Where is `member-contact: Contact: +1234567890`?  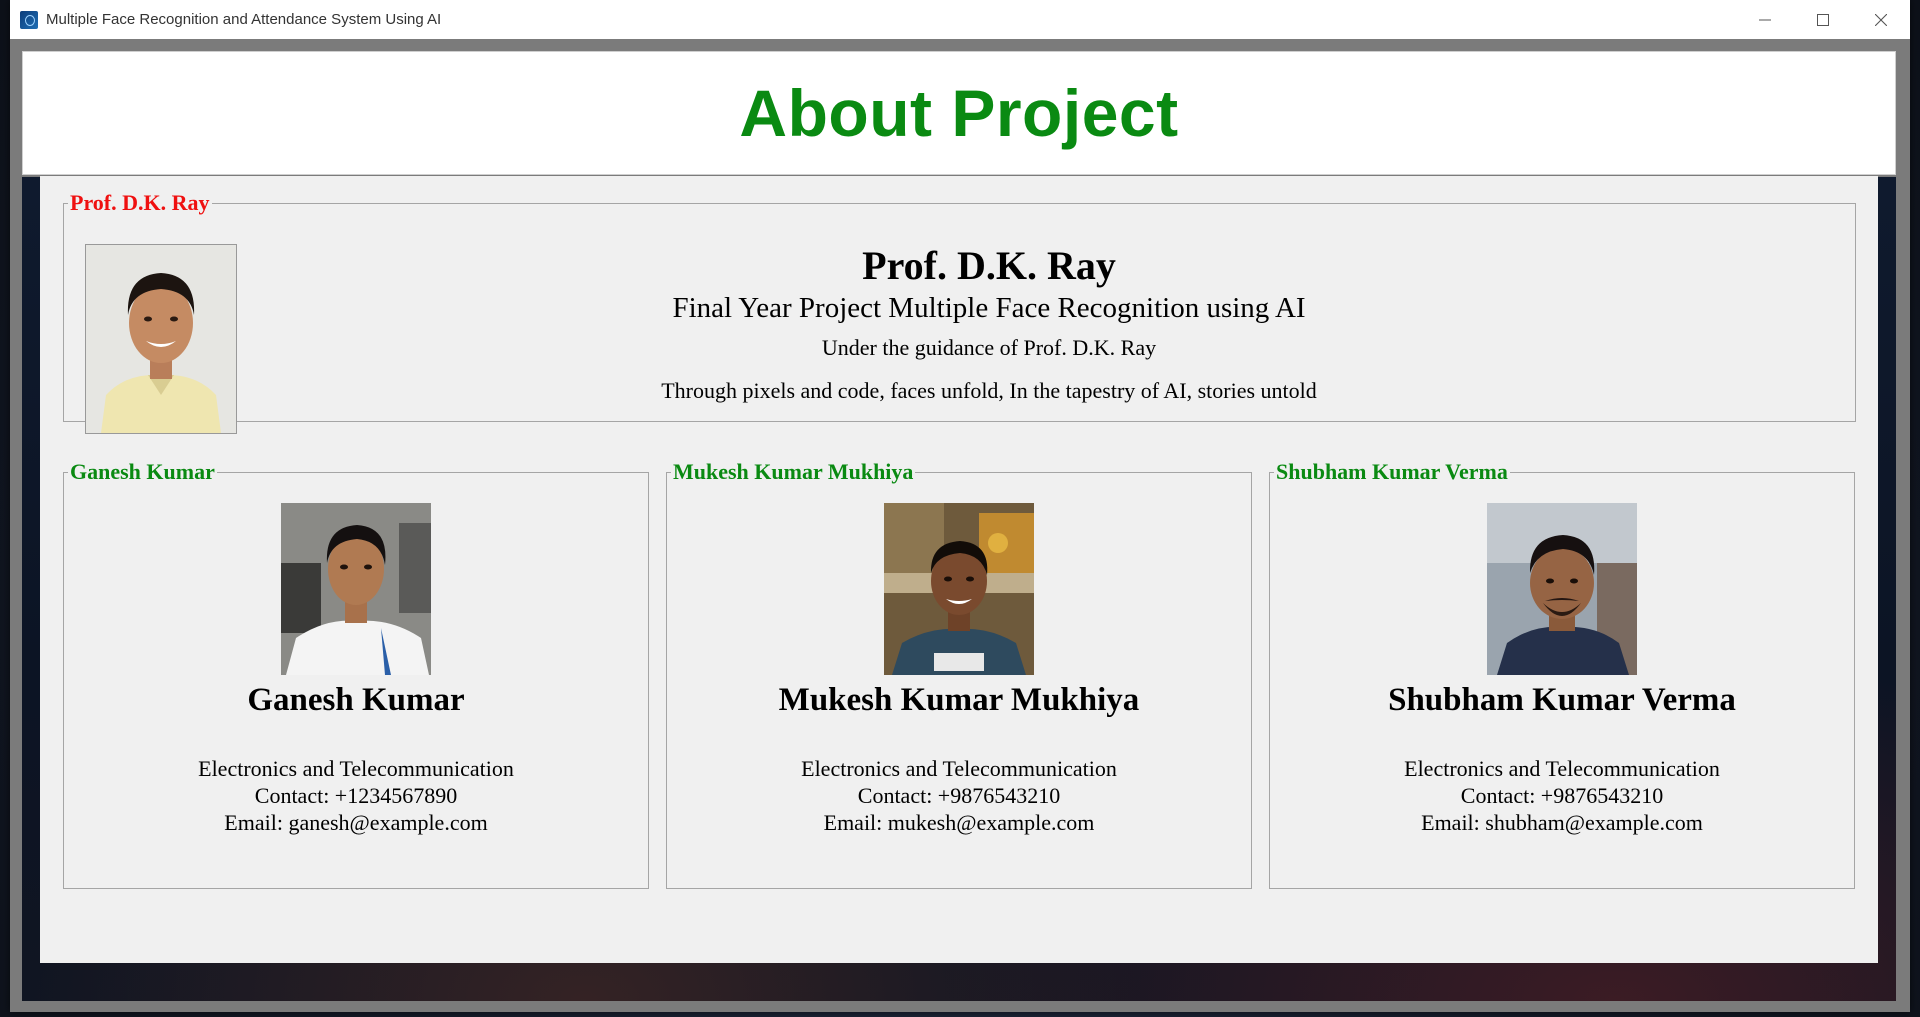 member-contact: Contact: +1234567890 is located at coordinates (356, 795).